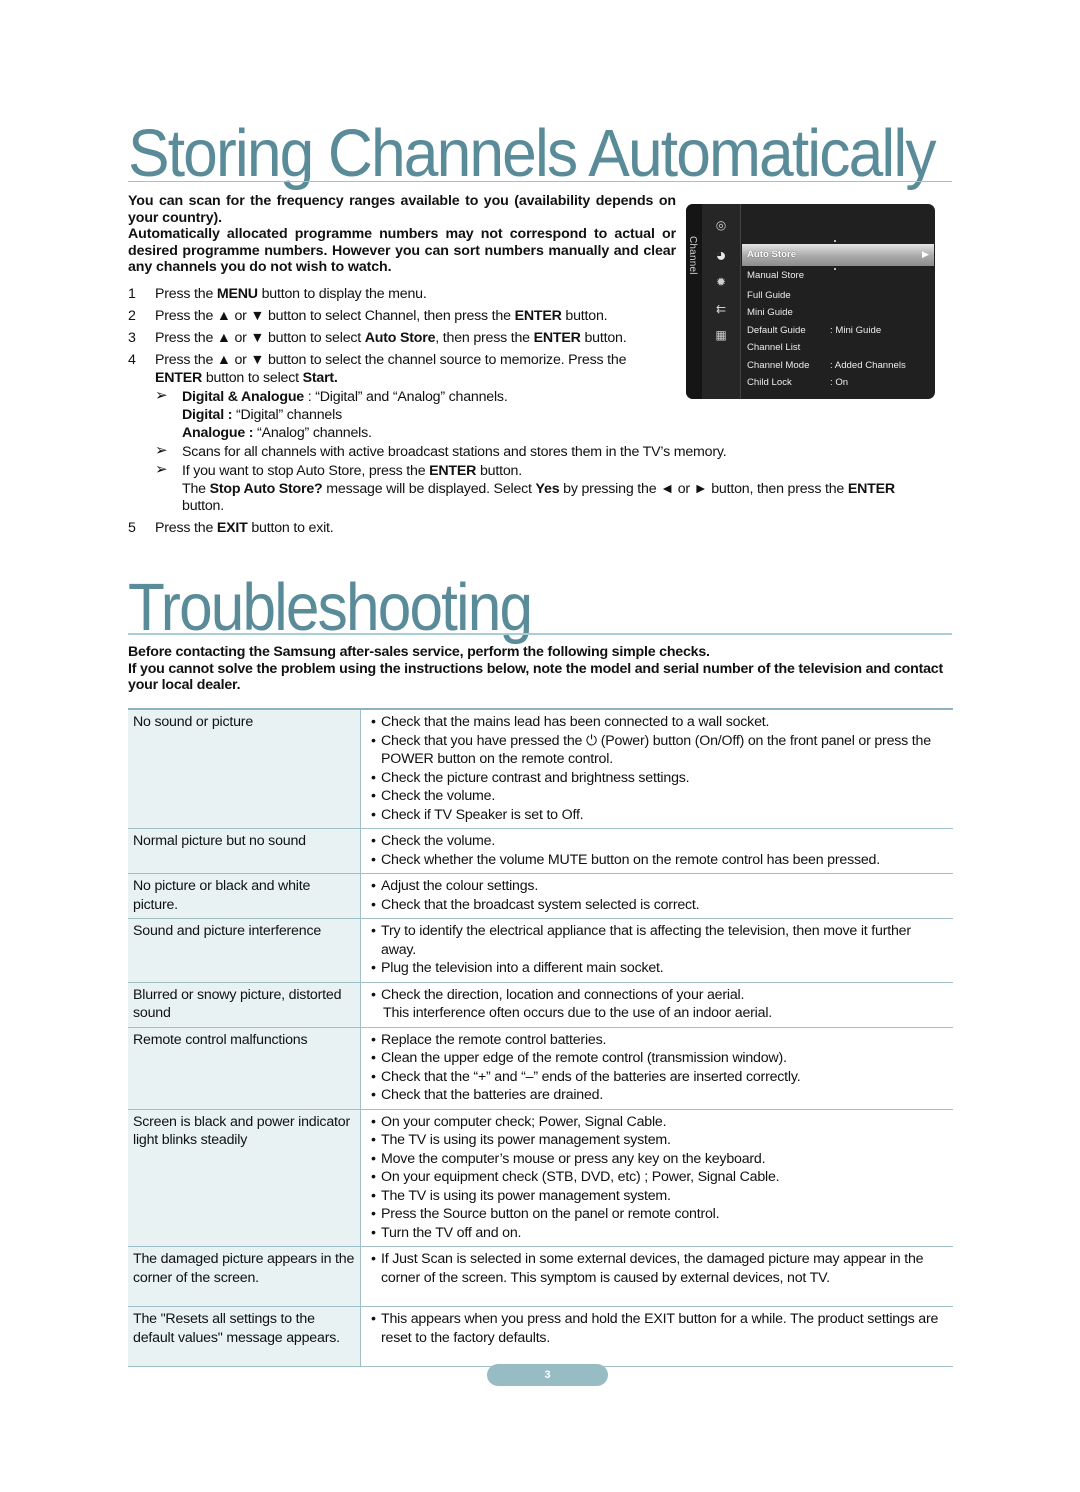 This screenshot has width=1080, height=1492. What do you see at coordinates (244, 950) in the screenshot?
I see `problem-cell: Sound and picture interference` at bounding box center [244, 950].